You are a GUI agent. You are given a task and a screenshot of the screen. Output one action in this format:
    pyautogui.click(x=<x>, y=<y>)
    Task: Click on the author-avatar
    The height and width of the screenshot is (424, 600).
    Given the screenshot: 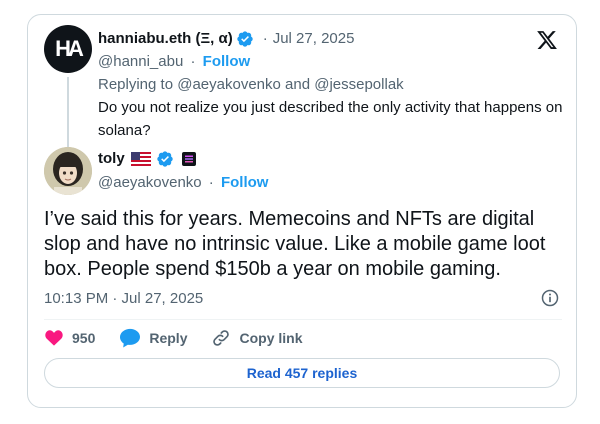 What is the action you would take?
    pyautogui.click(x=68, y=171)
    